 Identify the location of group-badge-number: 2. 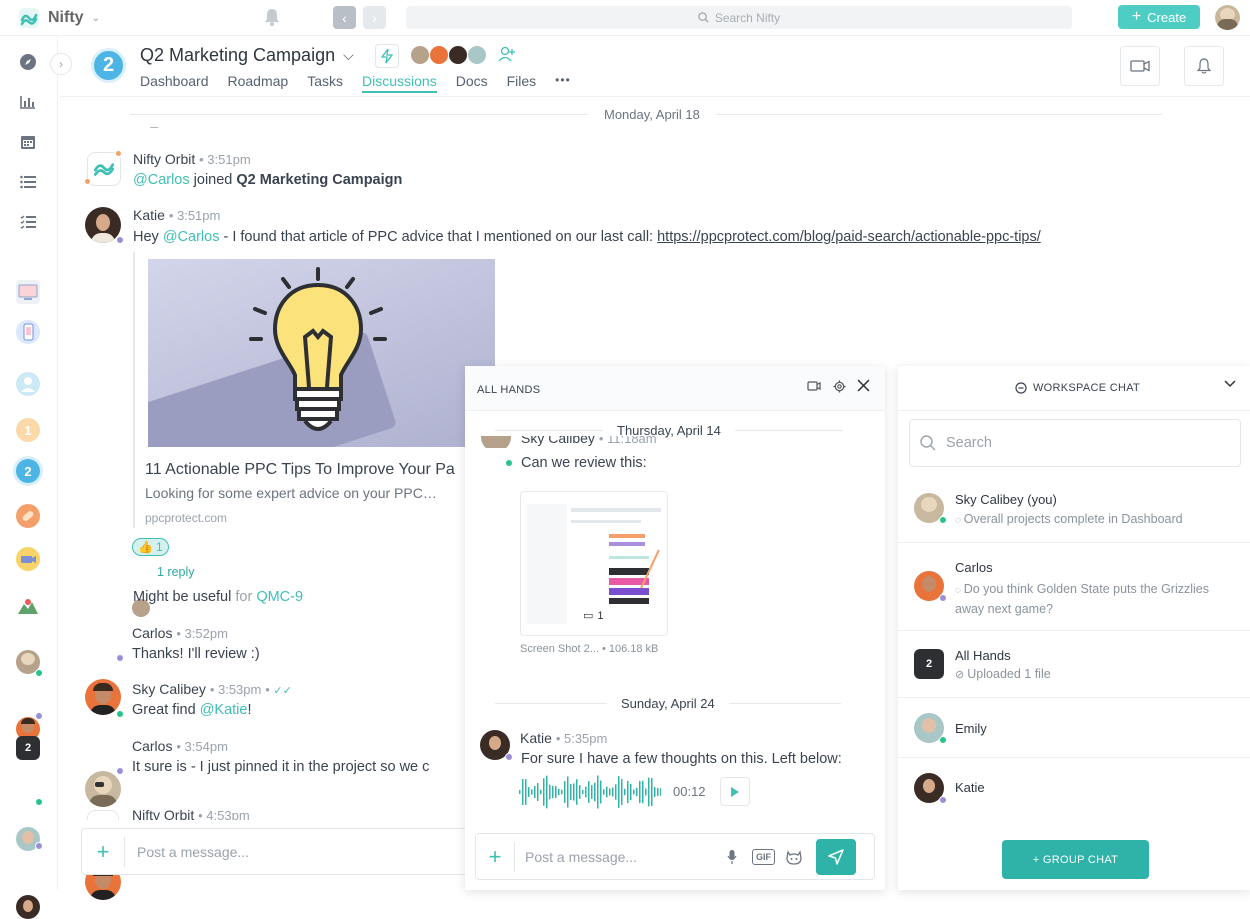
(28, 748).